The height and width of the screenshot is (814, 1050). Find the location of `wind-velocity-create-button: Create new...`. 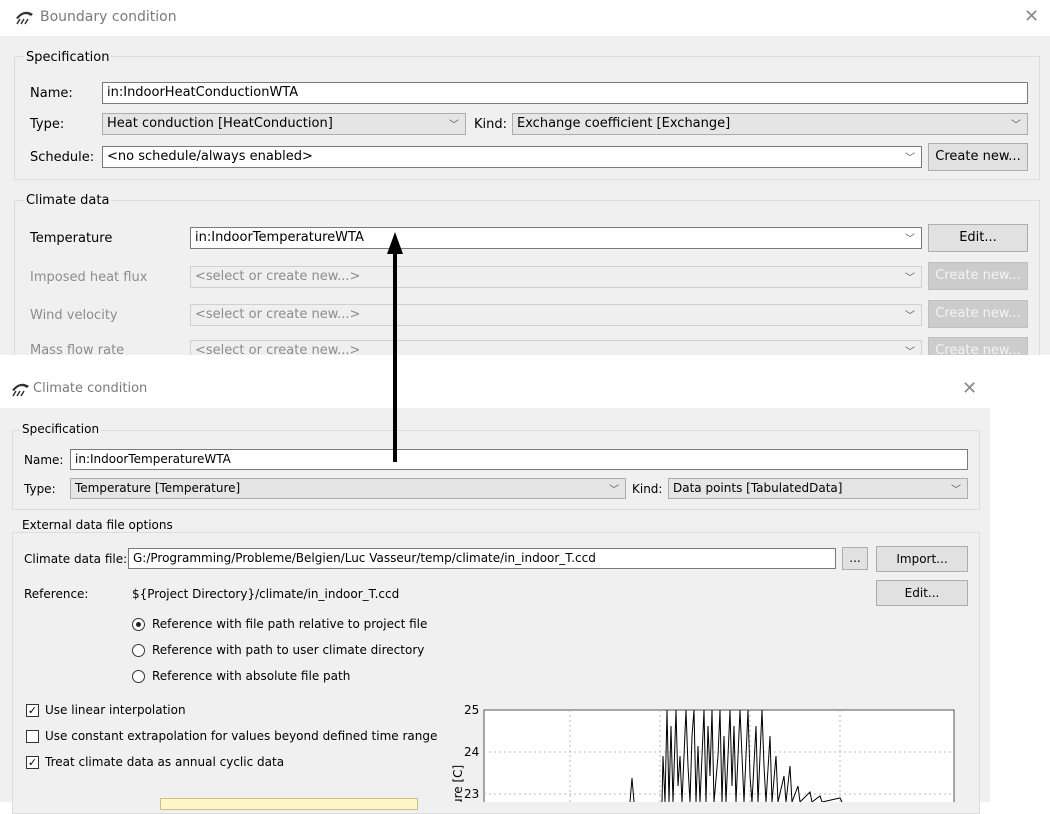

wind-velocity-create-button: Create new... is located at coordinates (978, 314).